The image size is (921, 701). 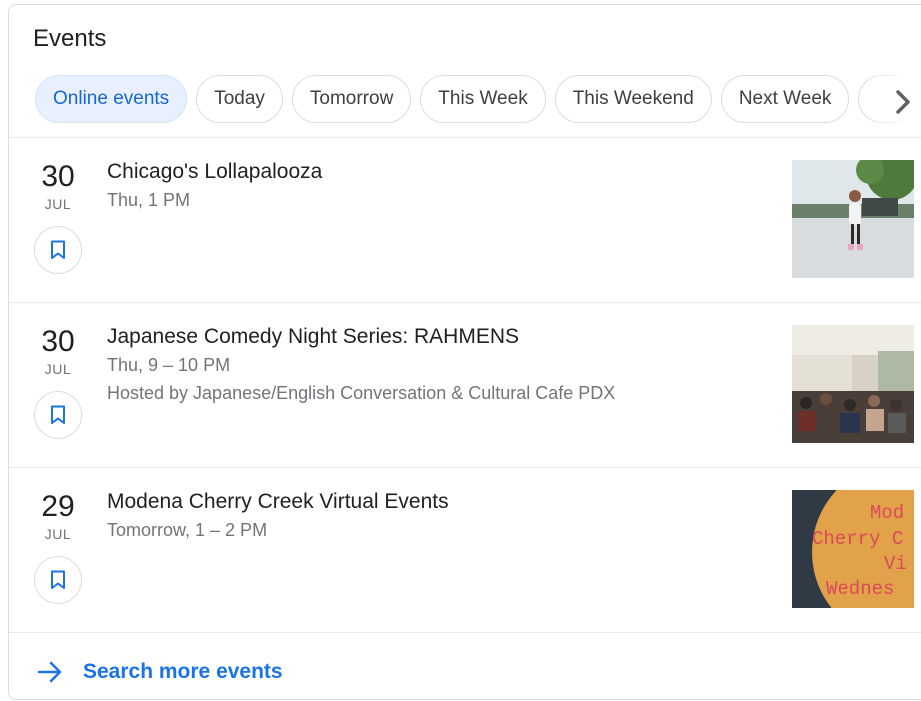 I want to click on modena-promo-graphic: Mod Cherry C Vi Wednes, so click(x=853, y=549).